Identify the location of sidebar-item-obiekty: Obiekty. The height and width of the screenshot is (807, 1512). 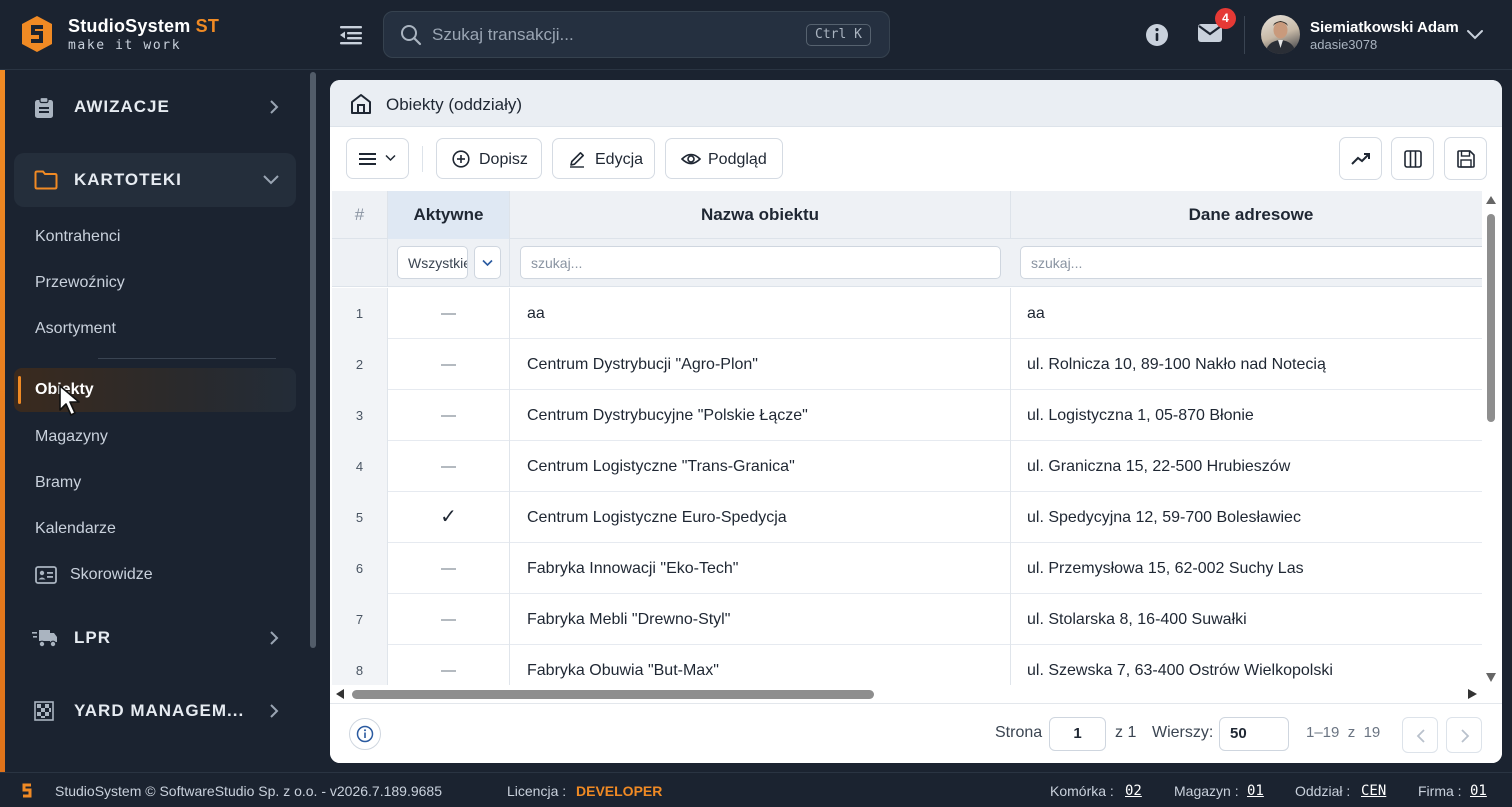
(155, 392).